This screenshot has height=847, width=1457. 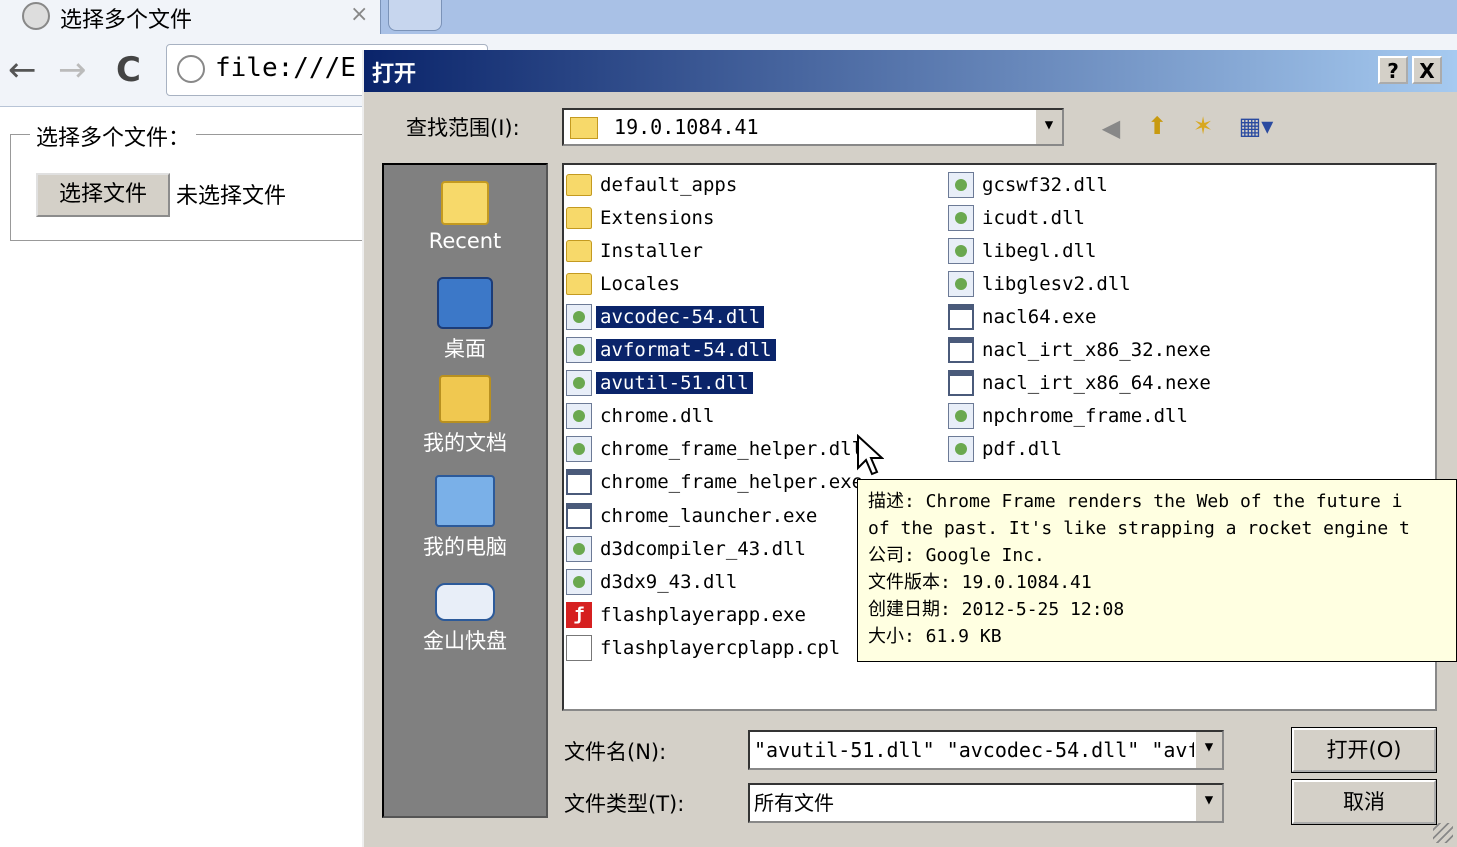 I want to click on place-my-documents: 我的文档, so click(x=465, y=416).